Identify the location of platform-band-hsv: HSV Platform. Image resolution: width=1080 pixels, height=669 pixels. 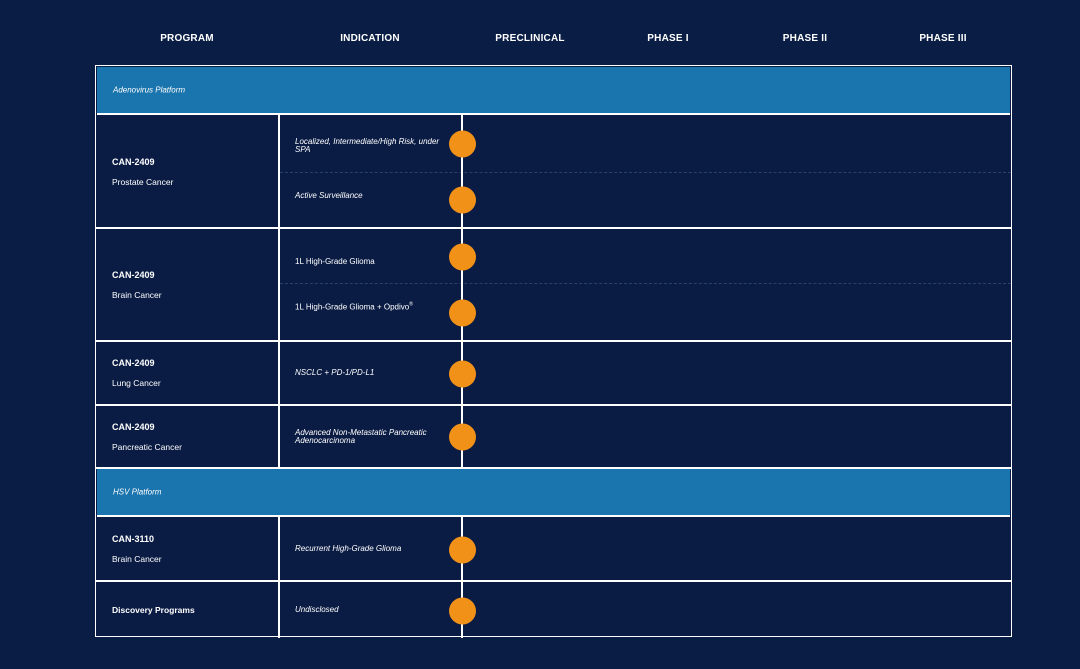
(553, 493).